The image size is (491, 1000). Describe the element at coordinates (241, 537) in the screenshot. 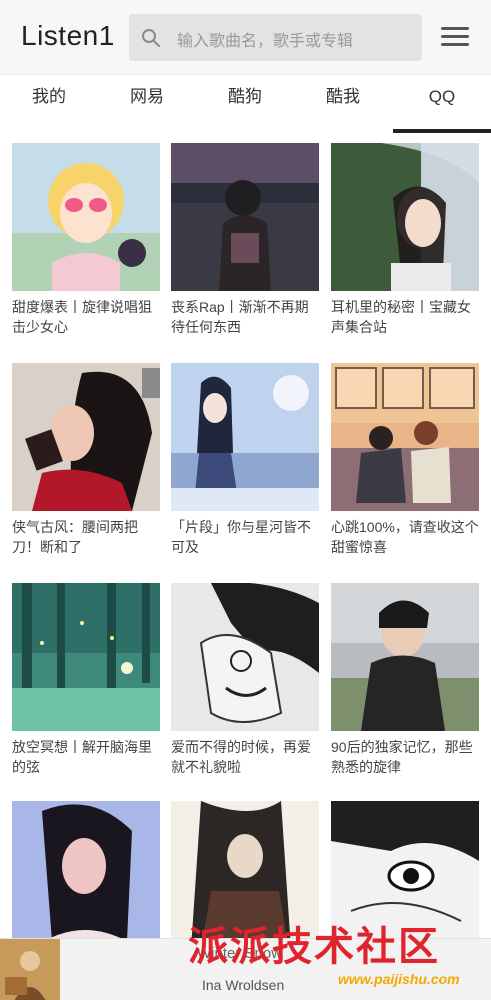

I see `playlist-title: 「片段」你与星河皆不可及` at that location.